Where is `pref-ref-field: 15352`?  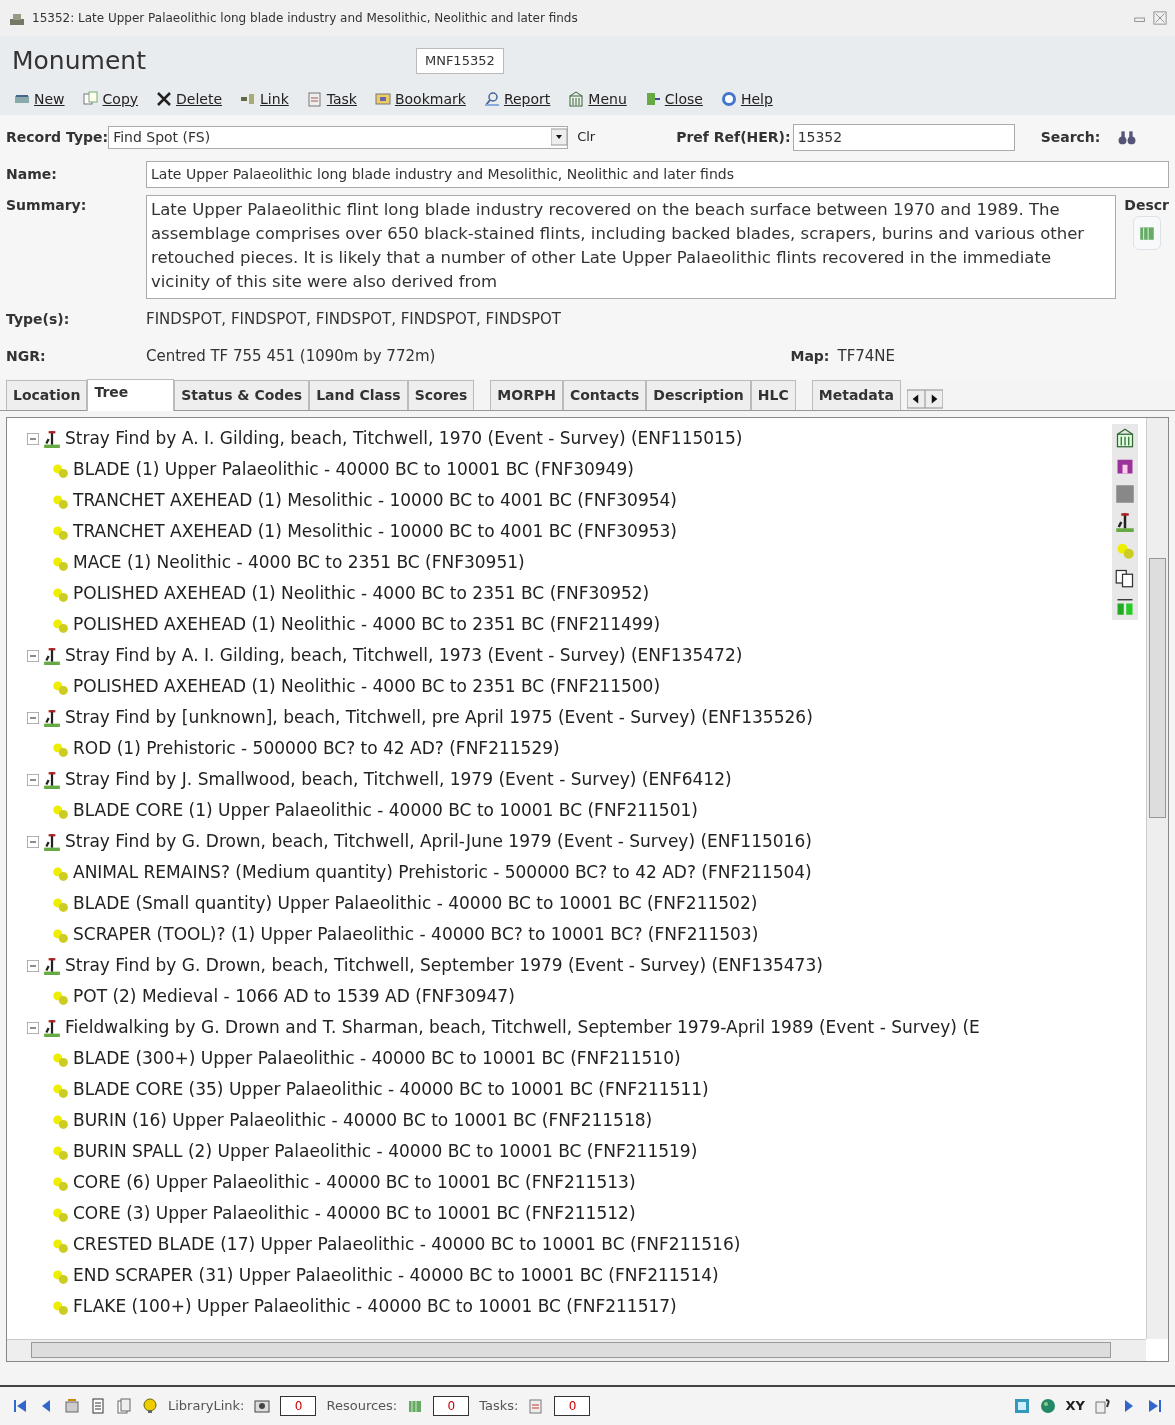
pref-ref-field: 15352 is located at coordinates (903, 137).